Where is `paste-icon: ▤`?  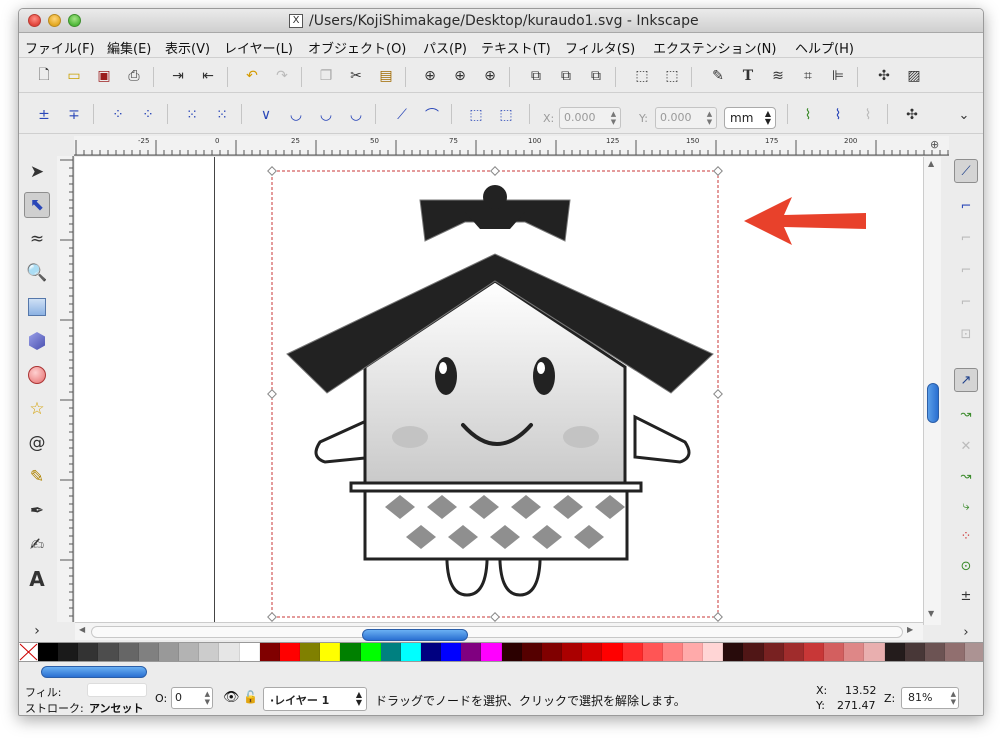 paste-icon: ▤ is located at coordinates (386, 76).